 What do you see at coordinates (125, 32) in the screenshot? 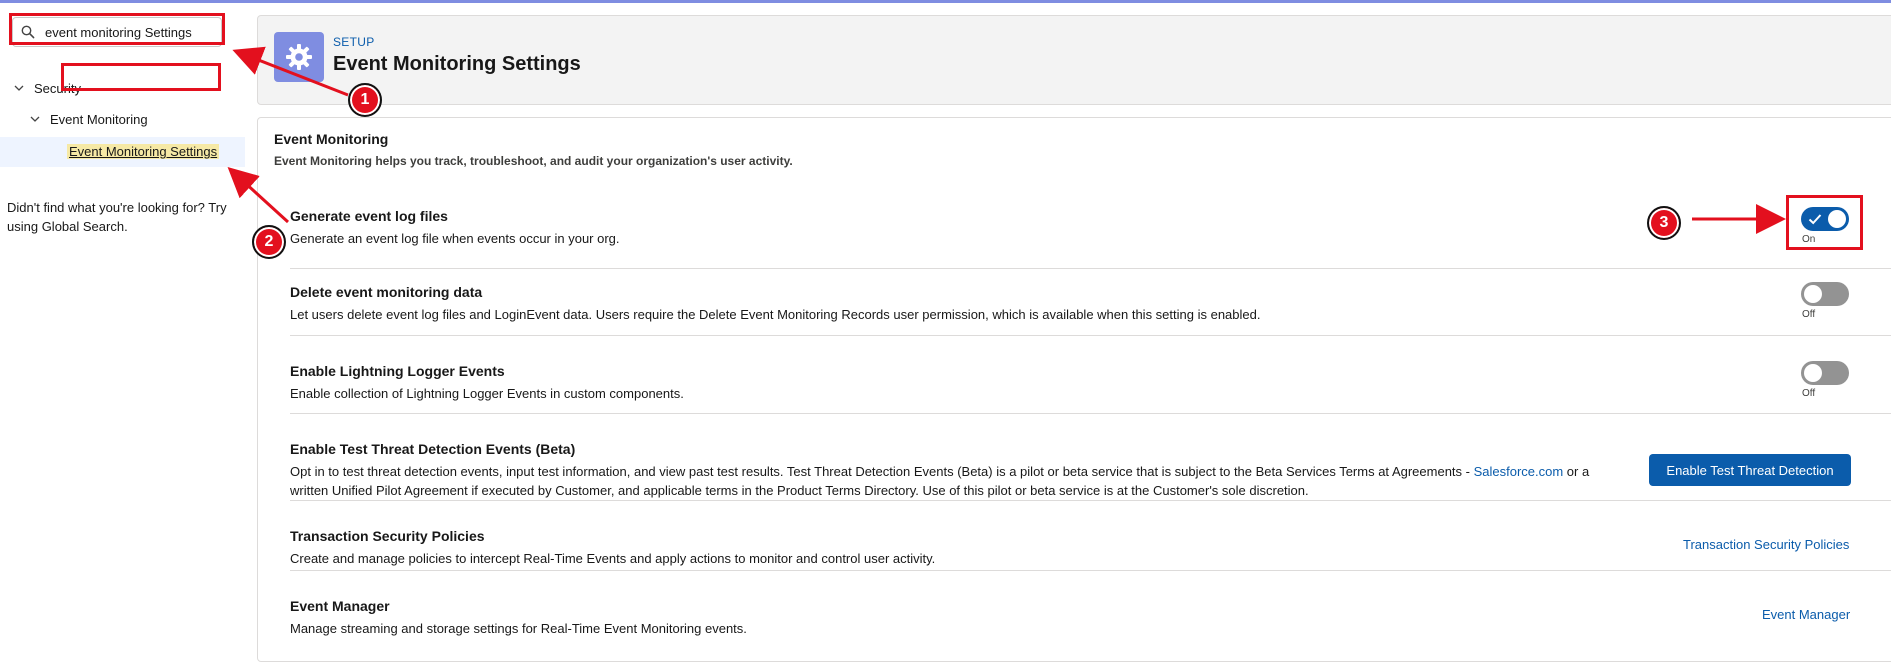
I see `quick-find-input` at bounding box center [125, 32].